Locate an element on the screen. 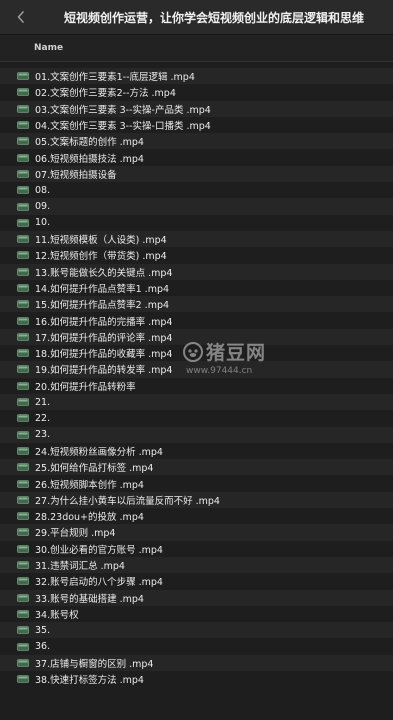 Image resolution: width=393 pixels, height=720 pixels. file-row: 16.如何提升作品的完播率 .mp4 is located at coordinates (196, 320).